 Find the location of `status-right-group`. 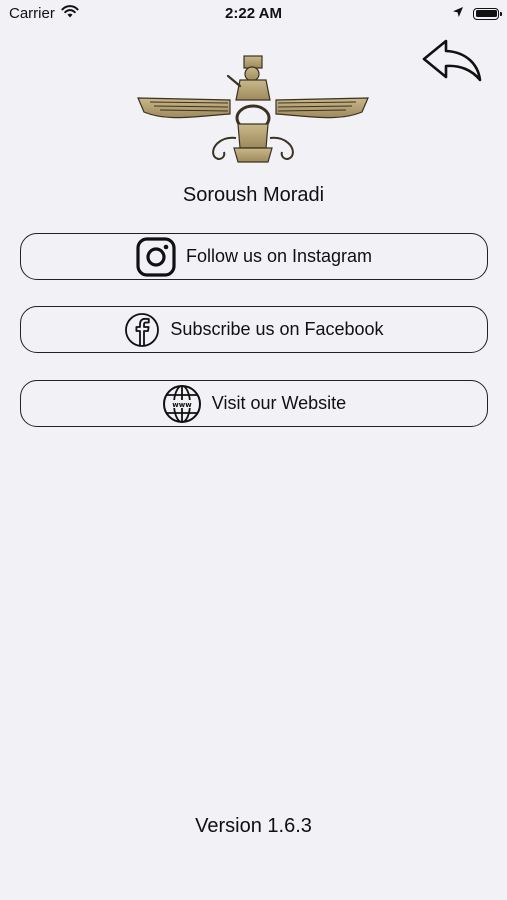

status-right-group is located at coordinates (477, 13).